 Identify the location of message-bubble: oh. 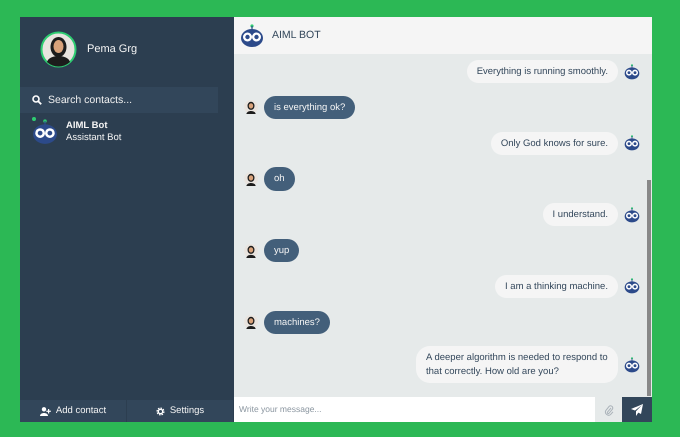
(279, 179).